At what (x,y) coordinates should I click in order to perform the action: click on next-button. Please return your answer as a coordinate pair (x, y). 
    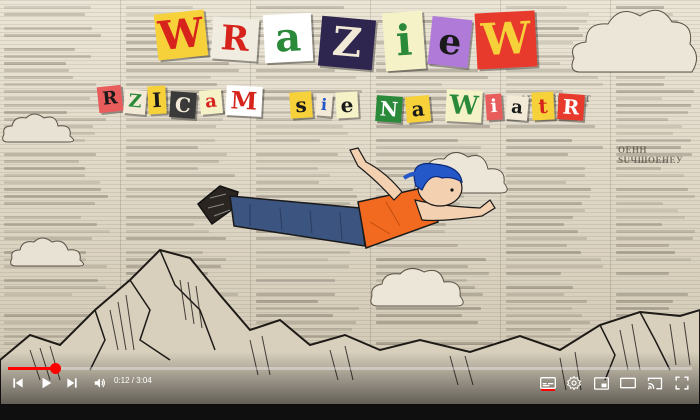
    Looking at the image, I should click on (72, 383).